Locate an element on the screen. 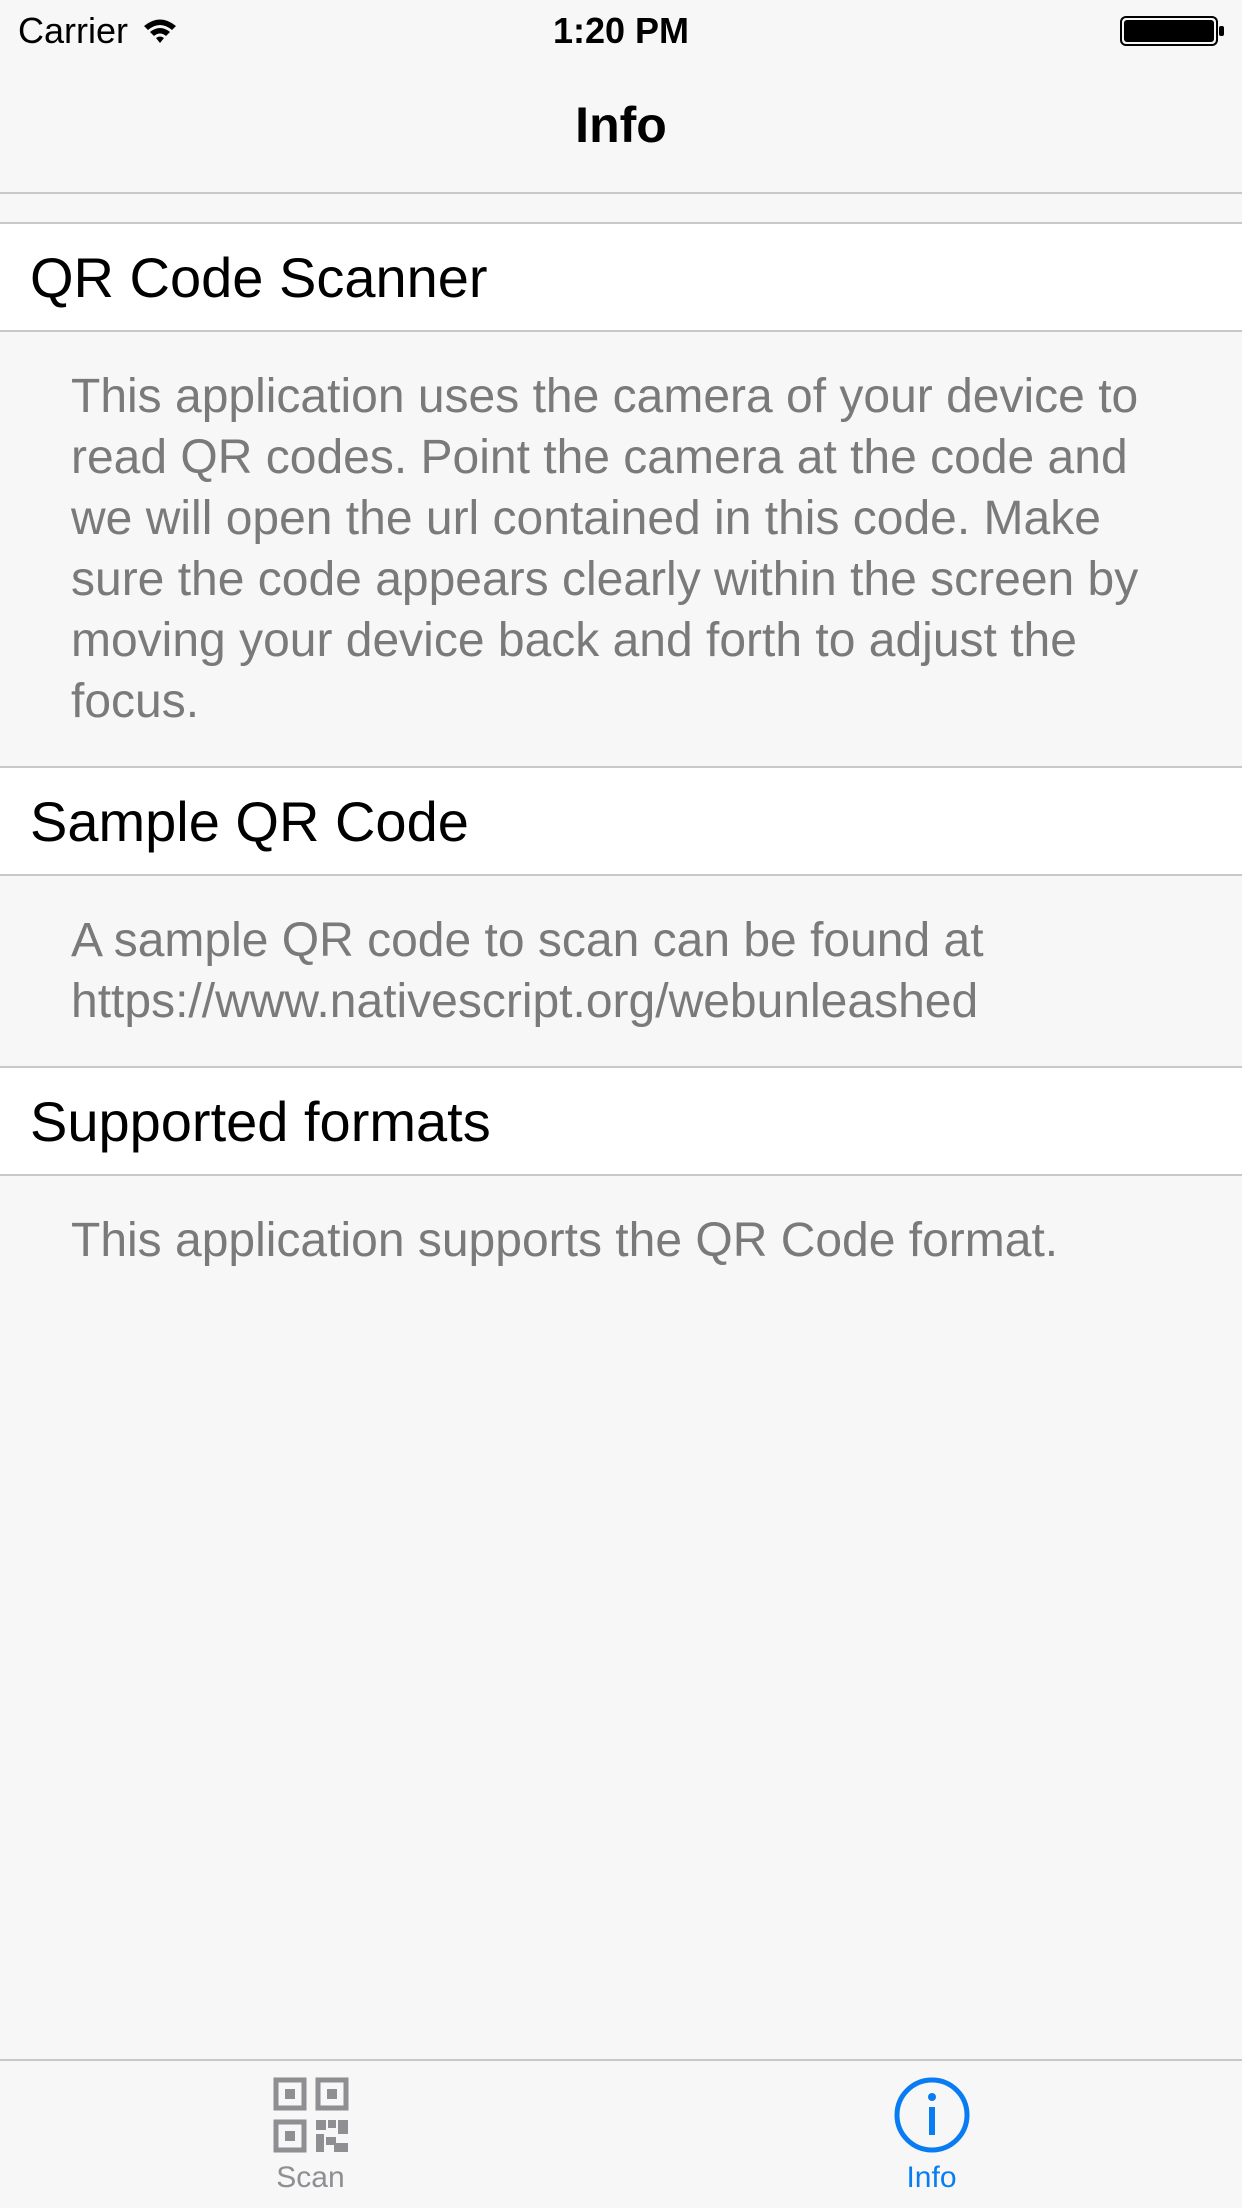 This screenshot has height=2208, width=1242. section-header-supported-formats: Supported formats is located at coordinates (621, 1121).